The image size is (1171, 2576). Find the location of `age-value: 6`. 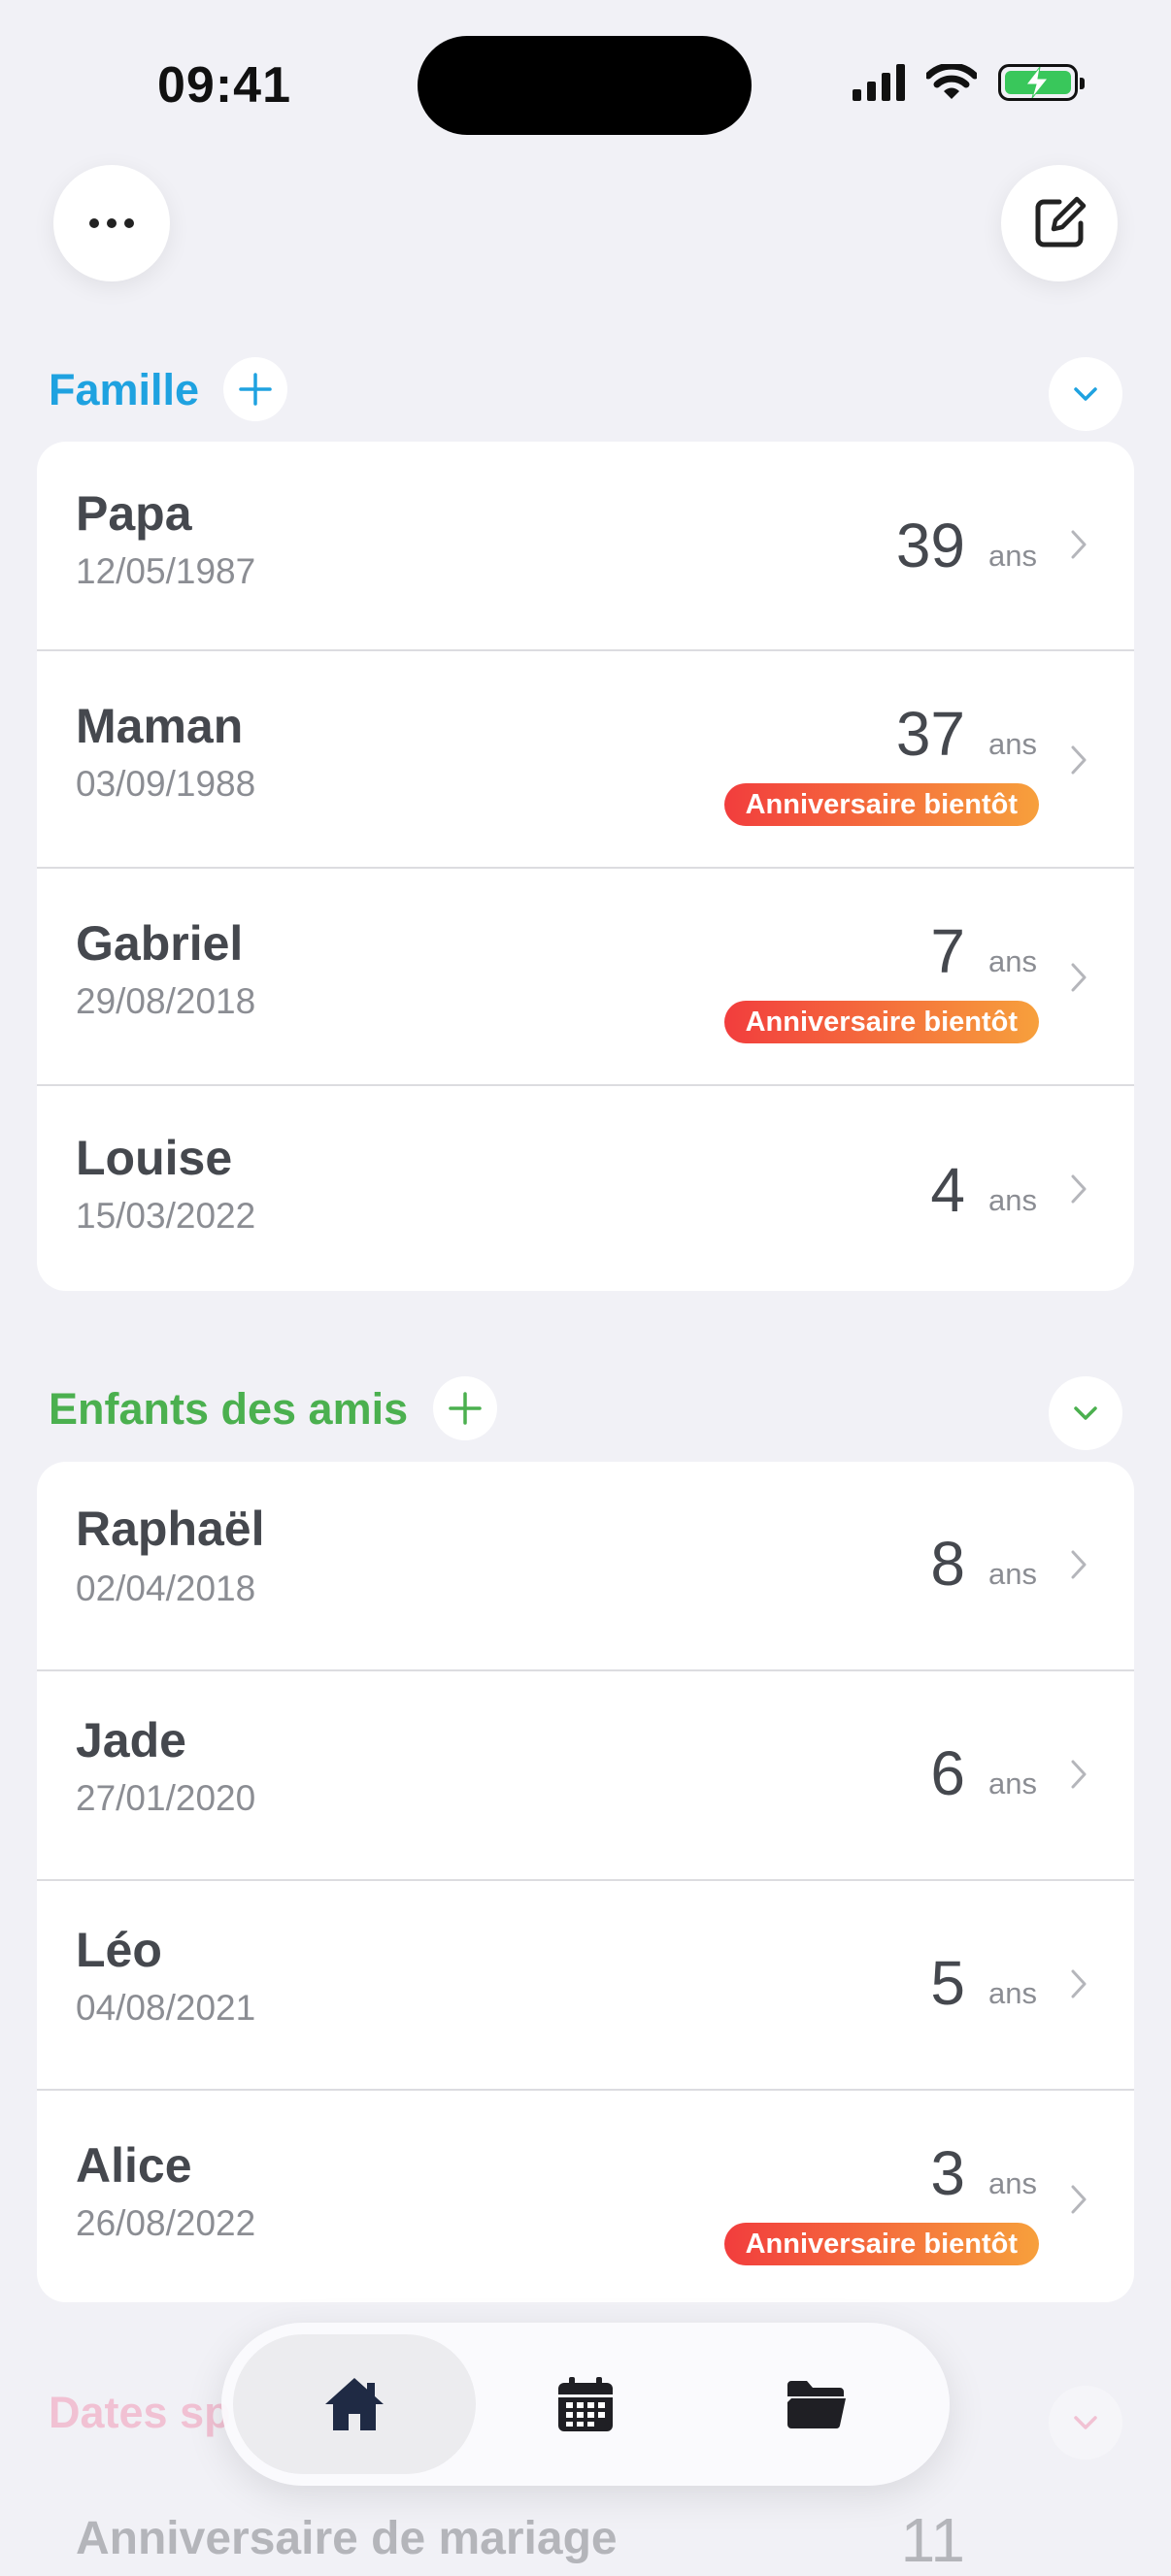

age-value: 6 is located at coordinates (947, 1773).